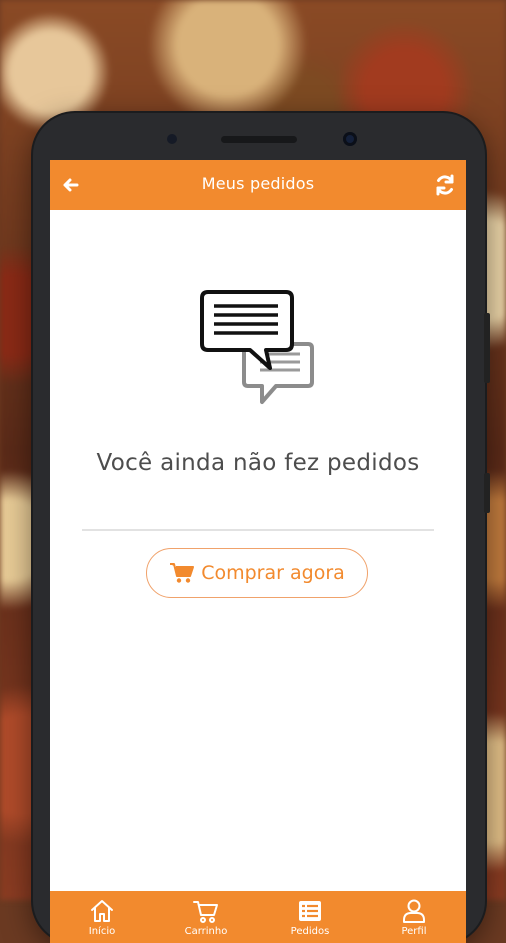 The width and height of the screenshot is (506, 943). Describe the element at coordinates (102, 911) in the screenshot. I see `home-icon` at that location.